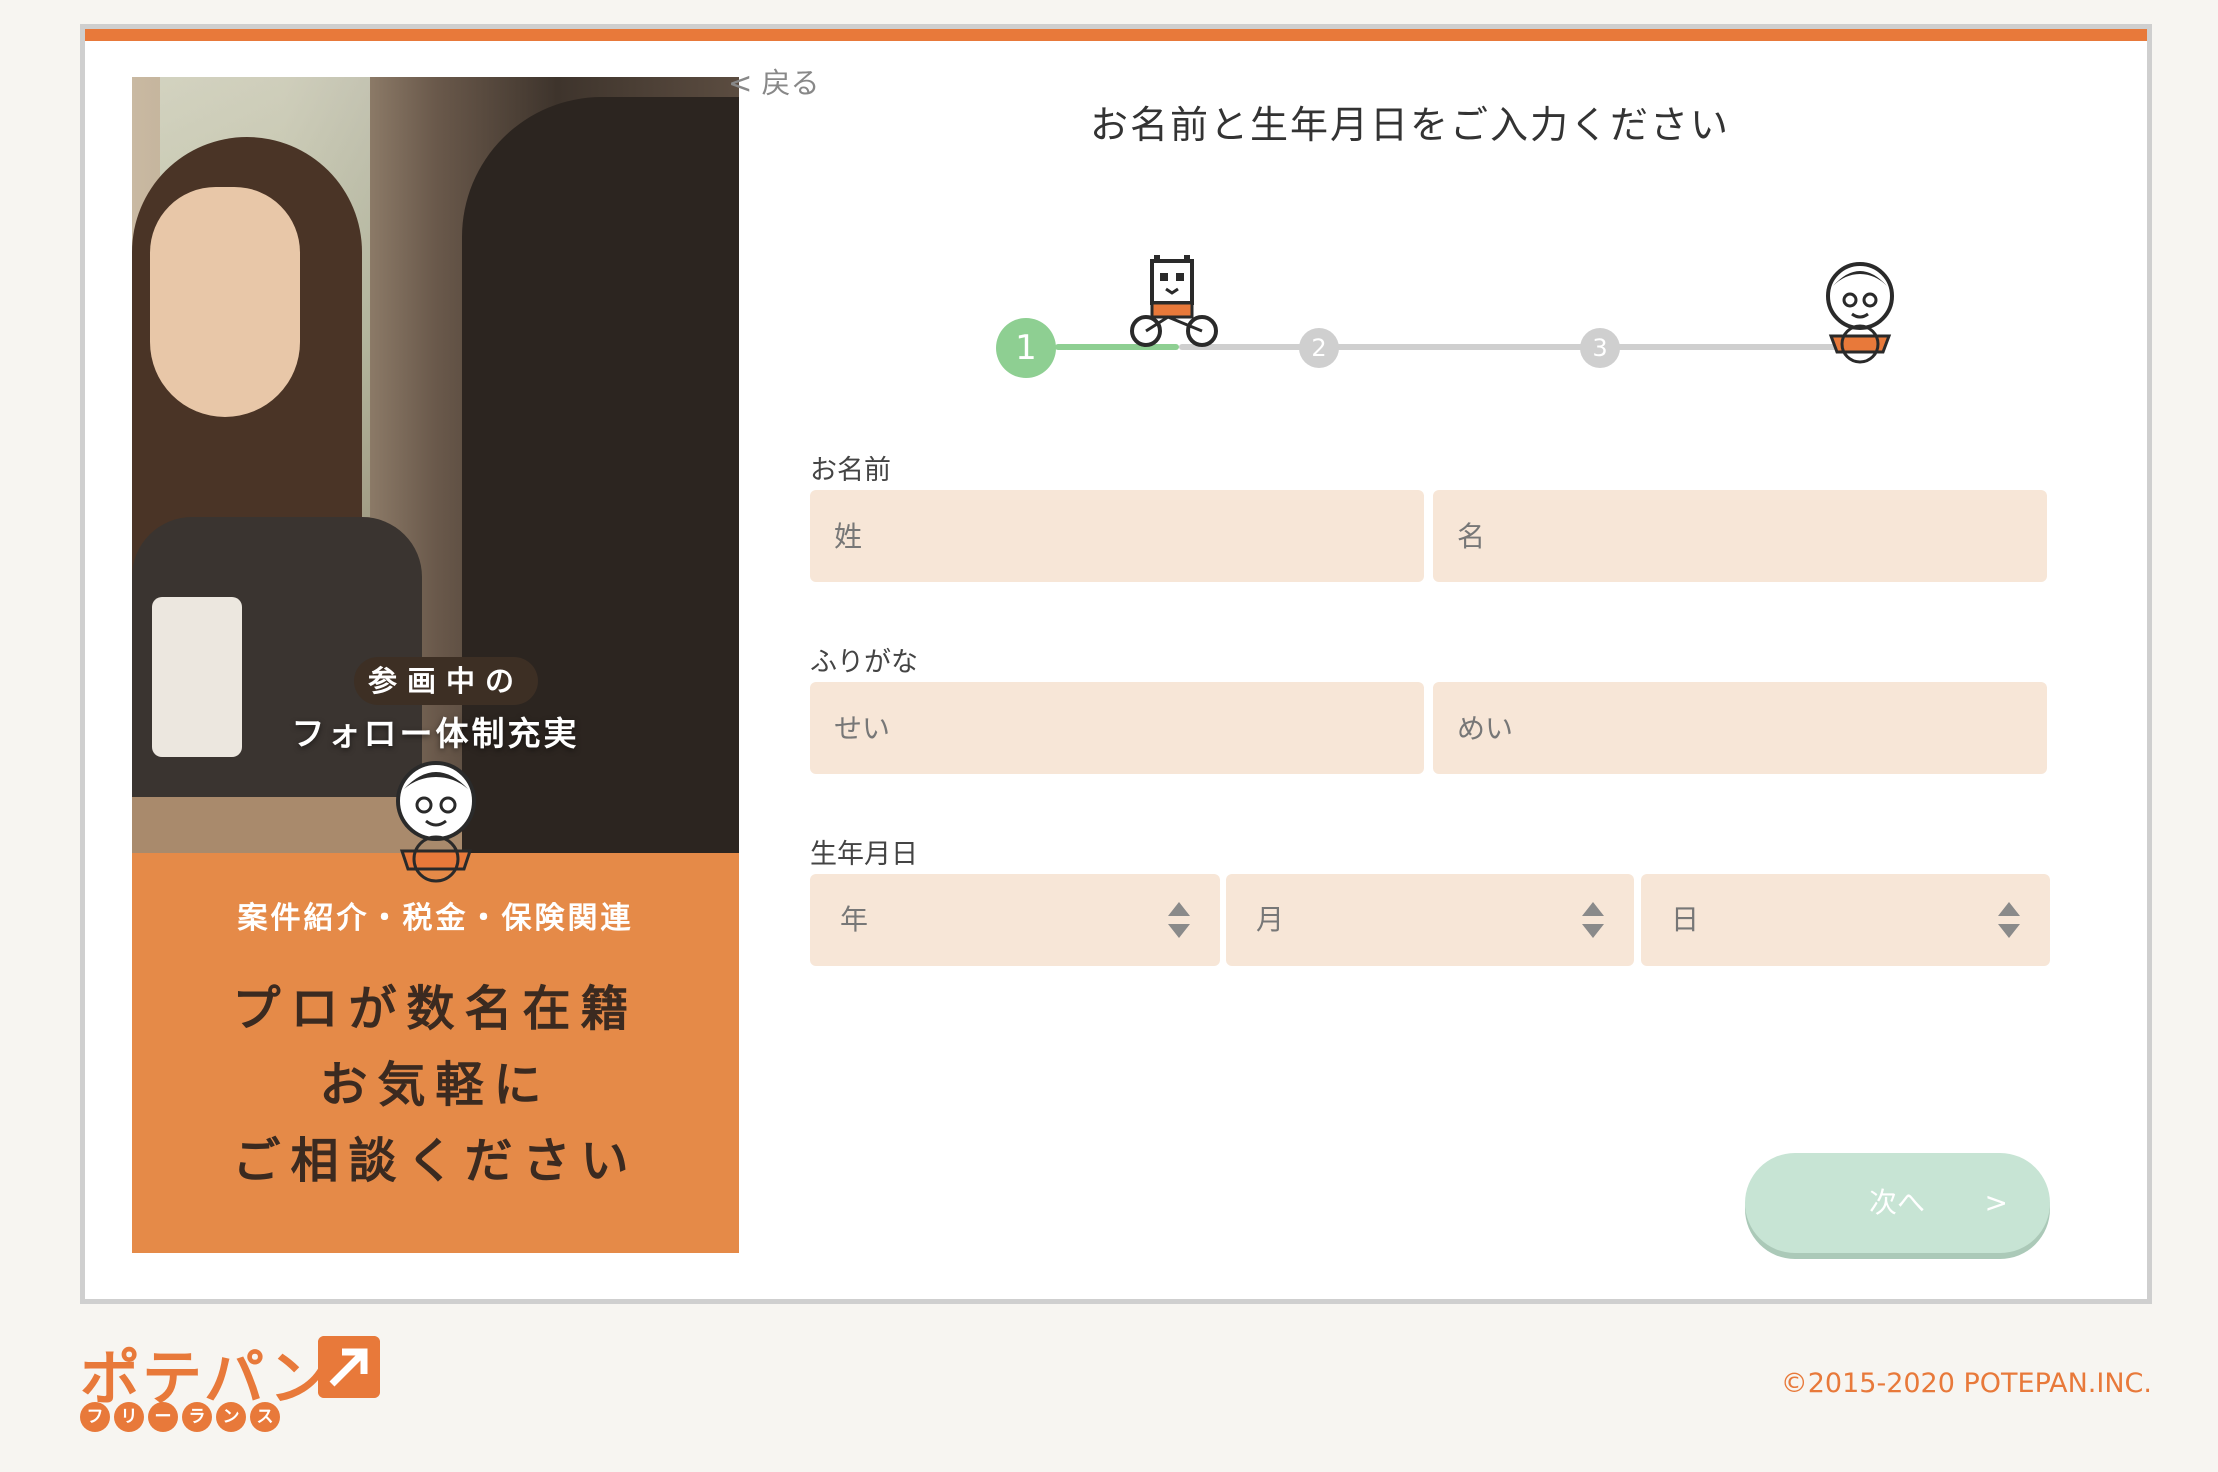 This screenshot has width=2218, height=1472. Describe the element at coordinates (129, 1417) in the screenshot. I see `logo-sub-char: リ` at that location.